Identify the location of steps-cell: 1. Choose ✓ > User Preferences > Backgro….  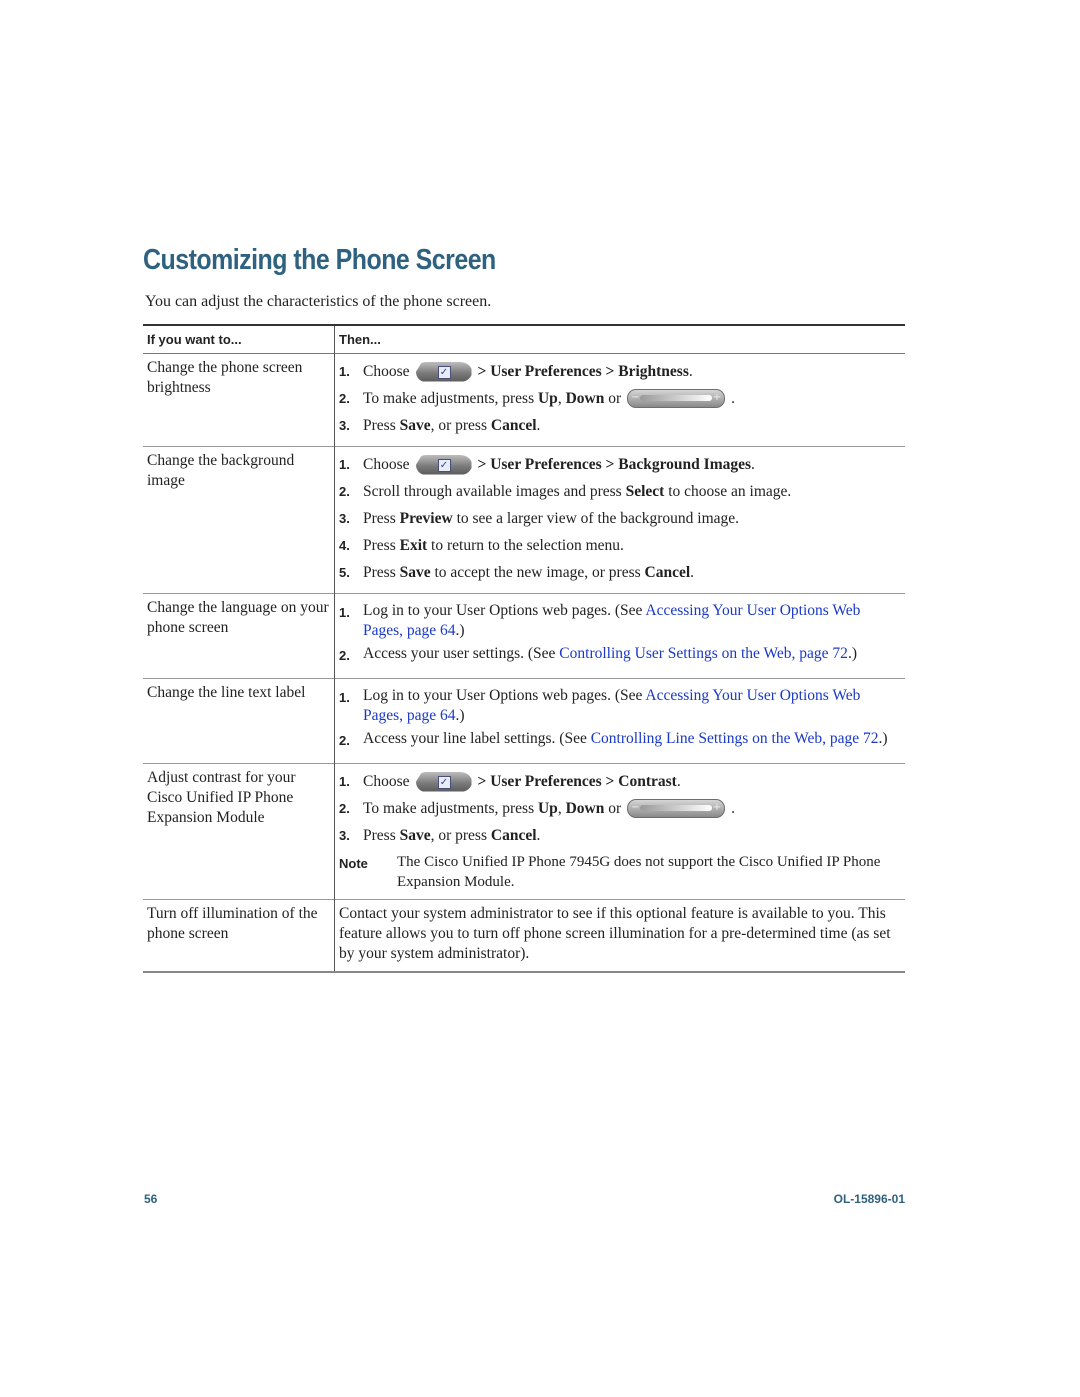
(620, 520).